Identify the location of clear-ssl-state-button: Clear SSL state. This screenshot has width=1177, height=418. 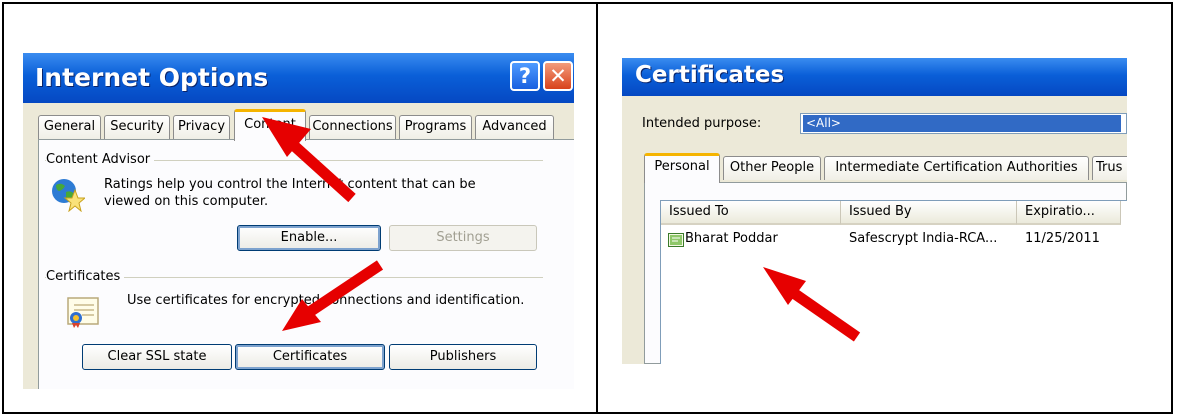
(157, 357).